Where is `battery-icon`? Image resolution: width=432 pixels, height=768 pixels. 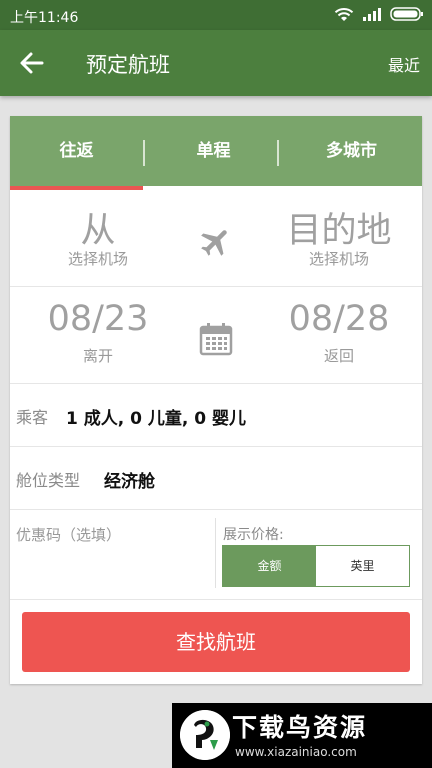 battery-icon is located at coordinates (406, 14).